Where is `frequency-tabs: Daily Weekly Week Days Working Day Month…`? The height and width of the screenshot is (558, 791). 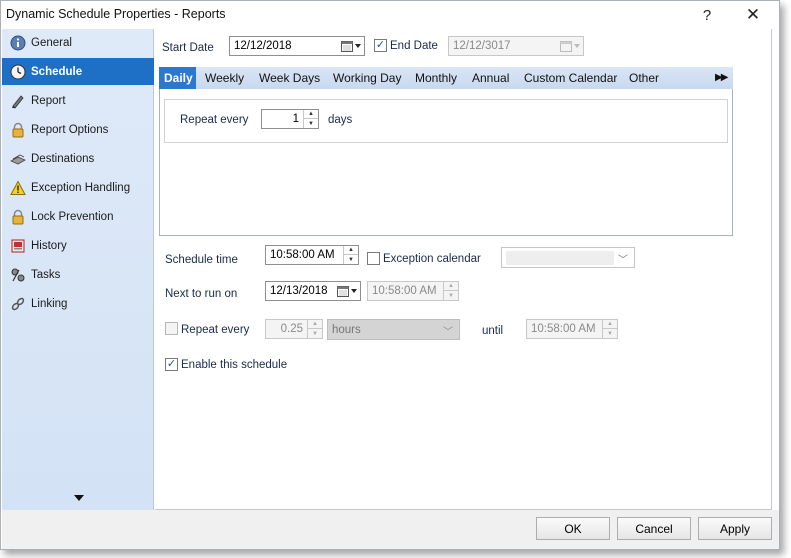 frequency-tabs: Daily Weekly Week Days Working Day Month… is located at coordinates (446, 78).